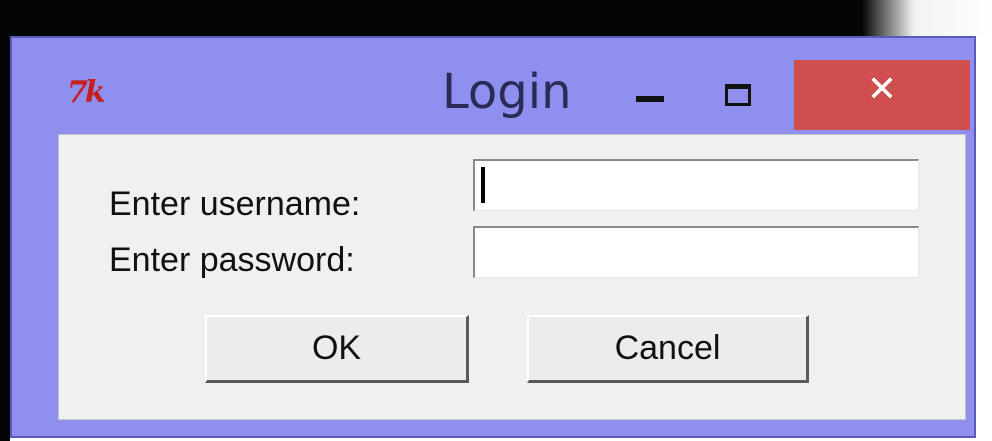 The width and height of the screenshot is (992, 441). I want to click on maximize-icon, so click(738, 95).